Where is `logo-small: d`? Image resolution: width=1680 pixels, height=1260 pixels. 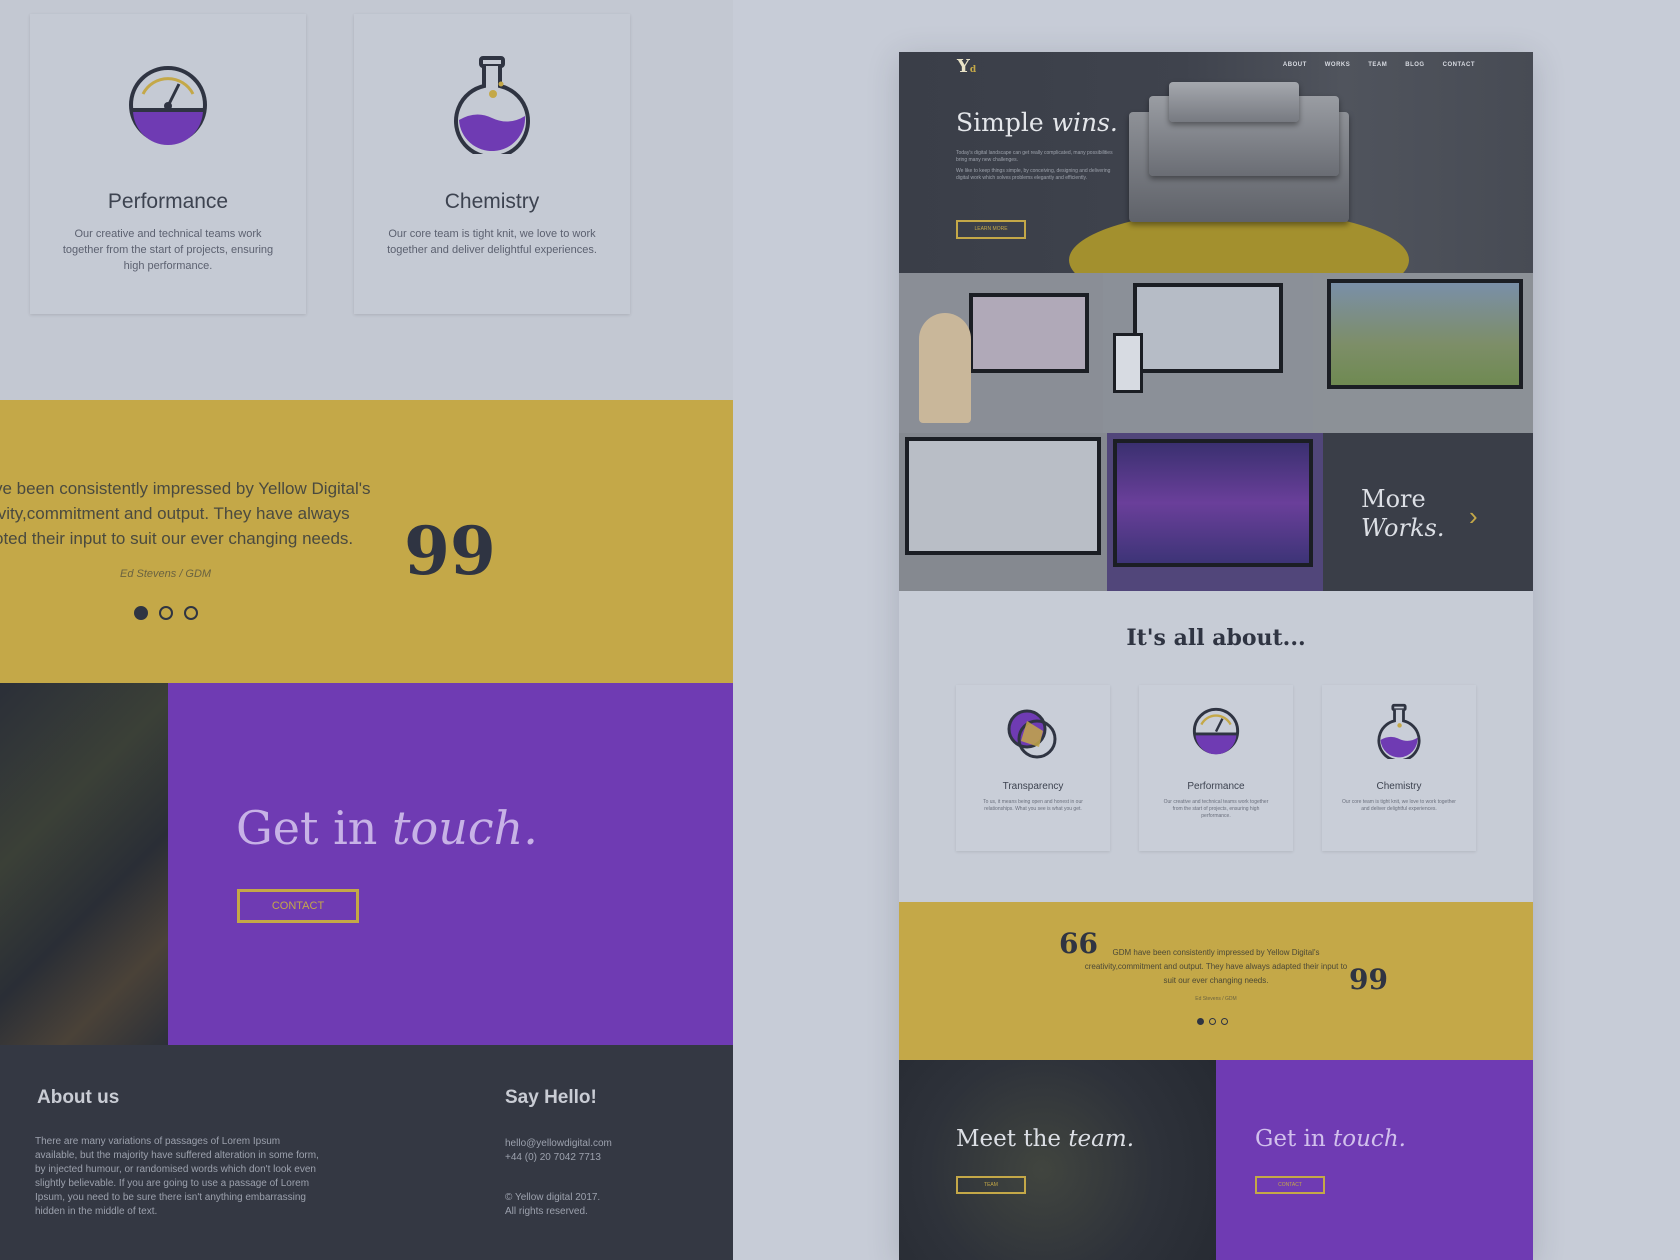 logo-small: d is located at coordinates (973, 70).